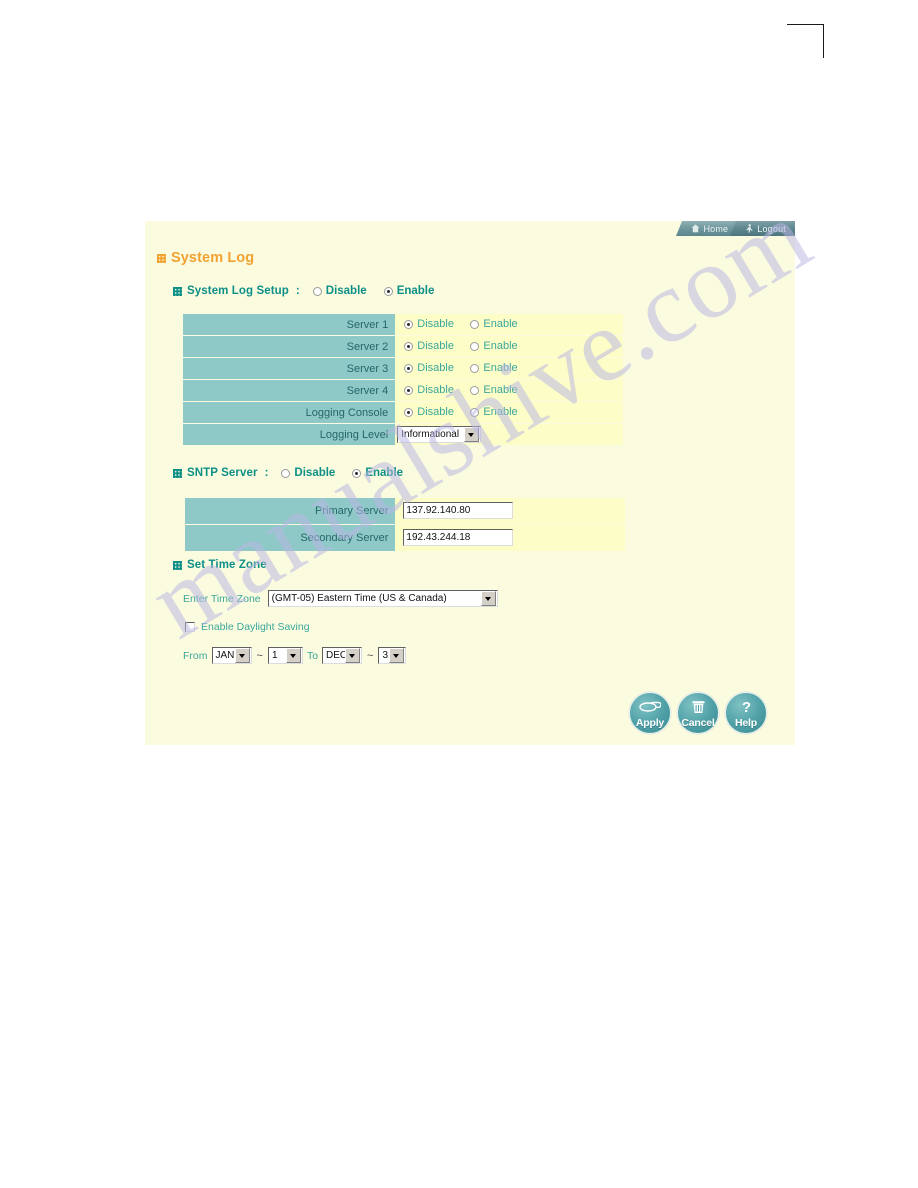  I want to click on daylight-range-row: From JAN ~ 1 To DEC ~ 31, so click(295, 655).